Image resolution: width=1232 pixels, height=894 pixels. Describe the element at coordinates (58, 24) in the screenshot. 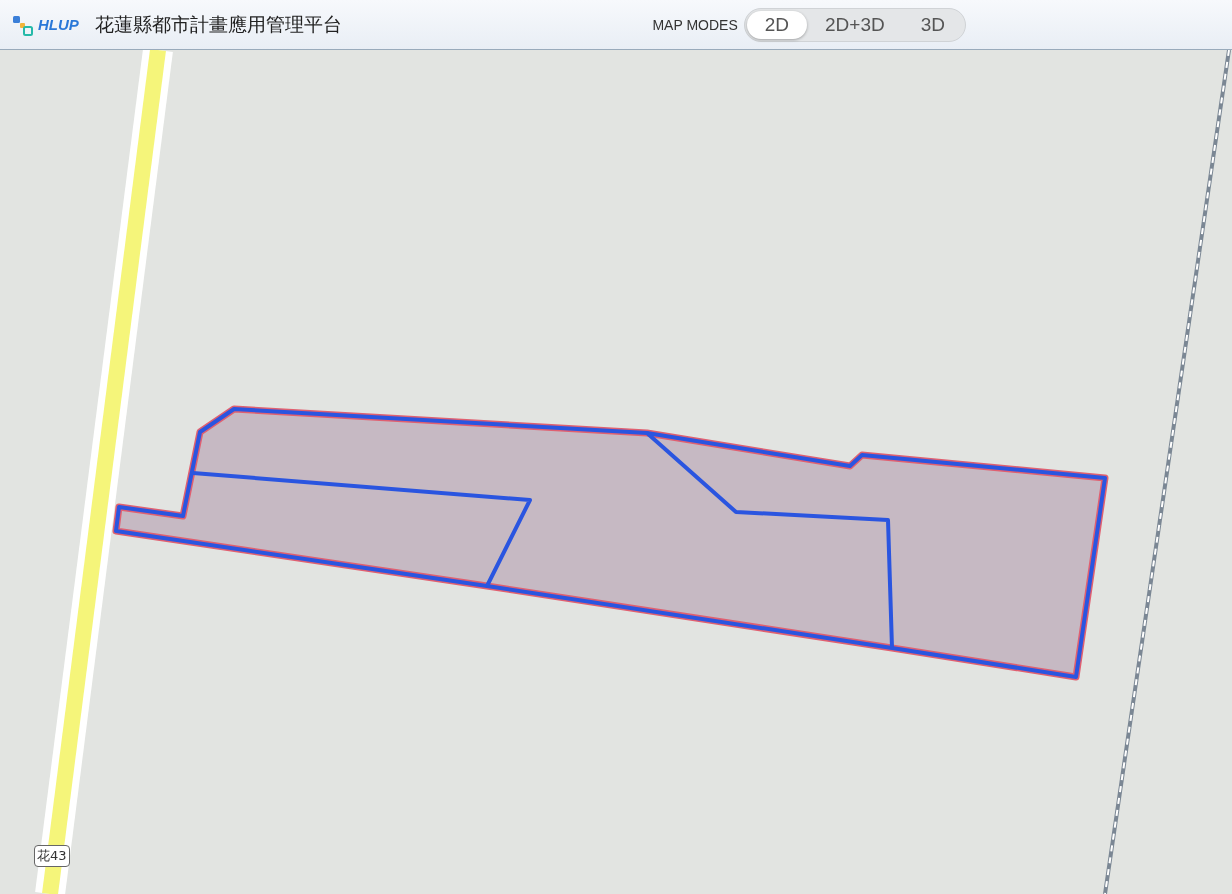

I see `logo-text: HLUP` at that location.